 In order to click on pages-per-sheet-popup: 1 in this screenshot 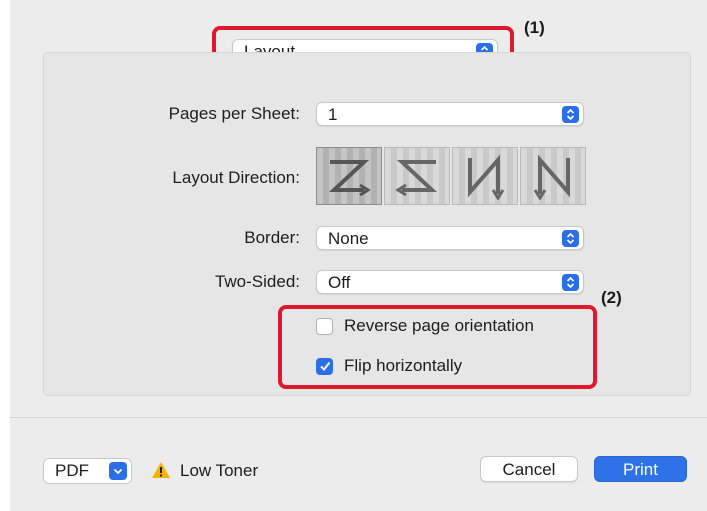, I will do `click(450, 114)`.